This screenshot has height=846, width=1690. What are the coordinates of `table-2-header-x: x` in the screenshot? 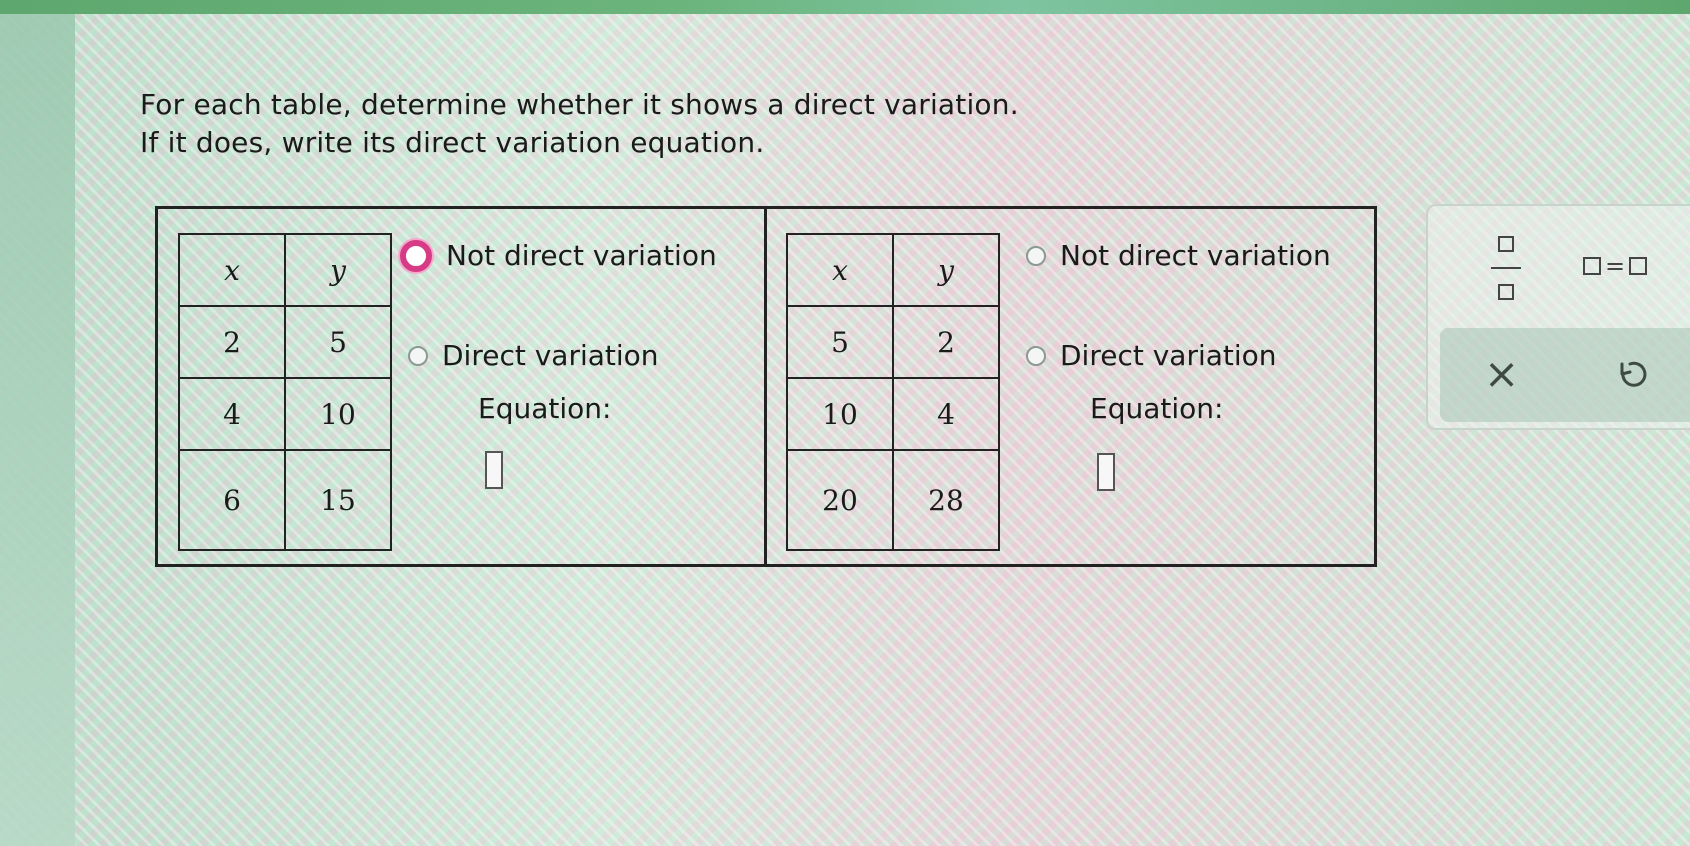 It's located at (840, 270).